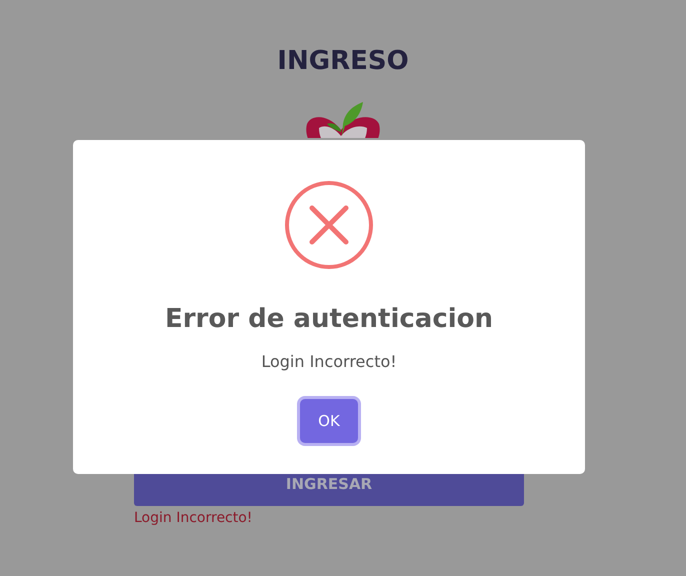 The height and width of the screenshot is (576, 686). What do you see at coordinates (329, 421) in the screenshot?
I see `ok-button: OK` at bounding box center [329, 421].